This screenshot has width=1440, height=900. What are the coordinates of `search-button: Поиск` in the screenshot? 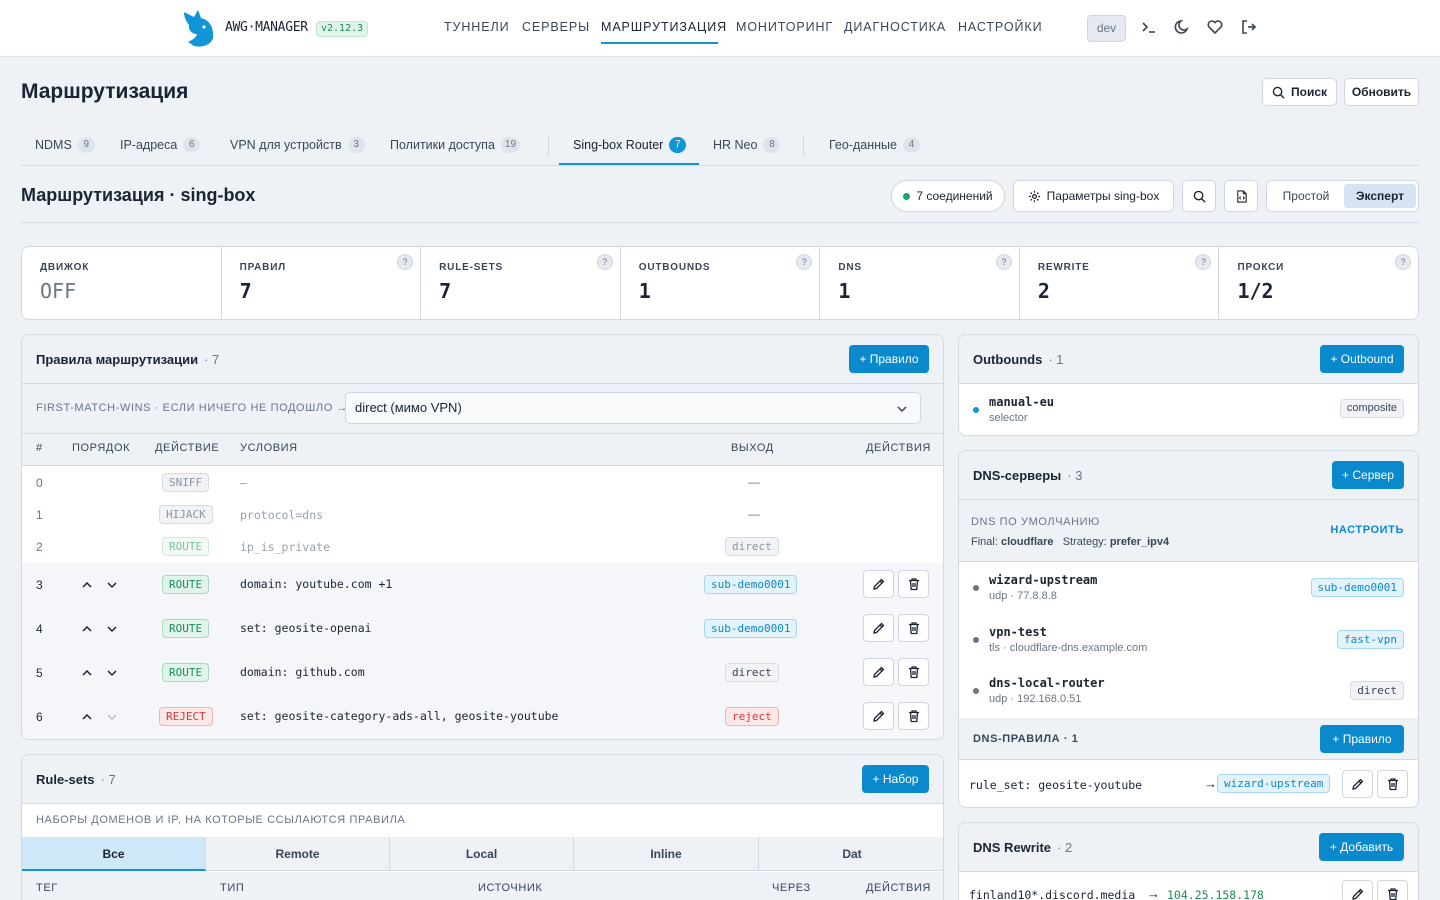 It's located at (1299, 92).